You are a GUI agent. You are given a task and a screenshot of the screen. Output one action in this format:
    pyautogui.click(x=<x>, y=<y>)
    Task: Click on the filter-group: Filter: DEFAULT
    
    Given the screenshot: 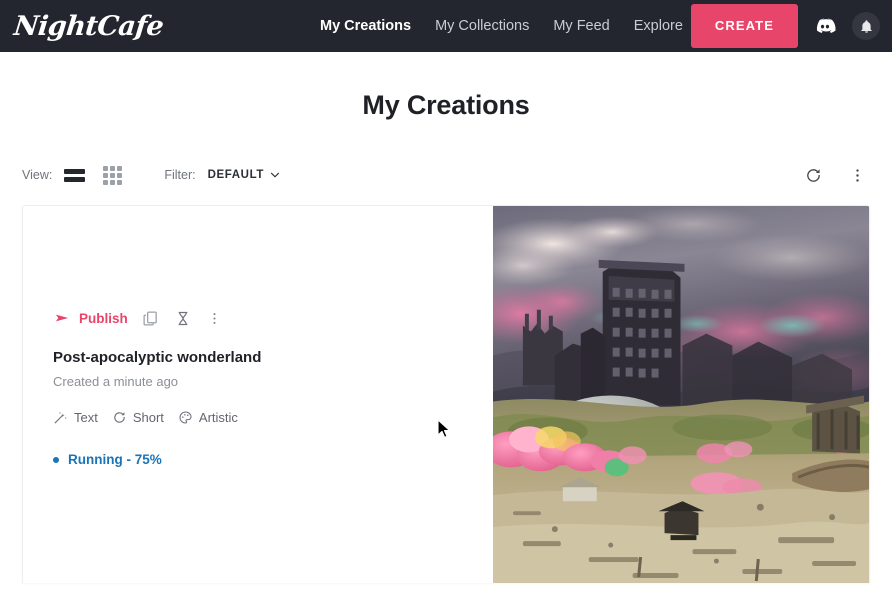 What is the action you would take?
    pyautogui.click(x=222, y=175)
    